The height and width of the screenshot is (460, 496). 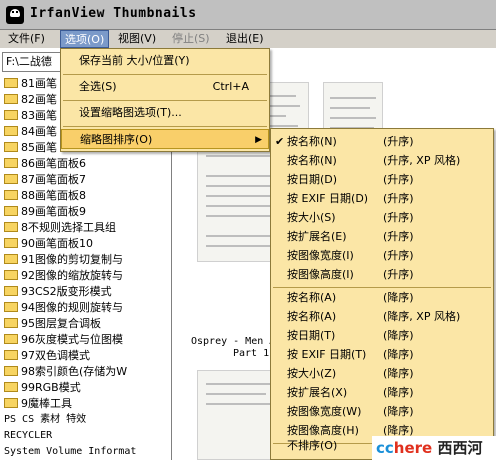 What do you see at coordinates (137, 39) in the screenshot?
I see `menu-view: 视图(V)` at bounding box center [137, 39].